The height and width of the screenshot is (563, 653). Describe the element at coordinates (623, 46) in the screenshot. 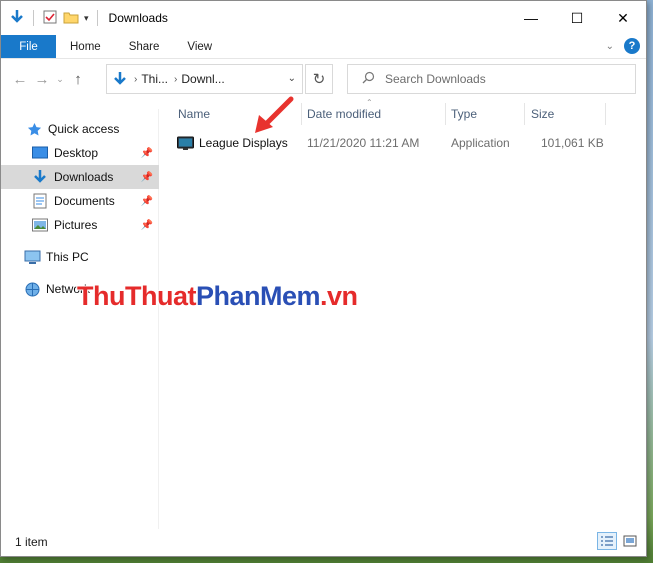

I see `ribbon-right-controls: ⌄ ?` at that location.